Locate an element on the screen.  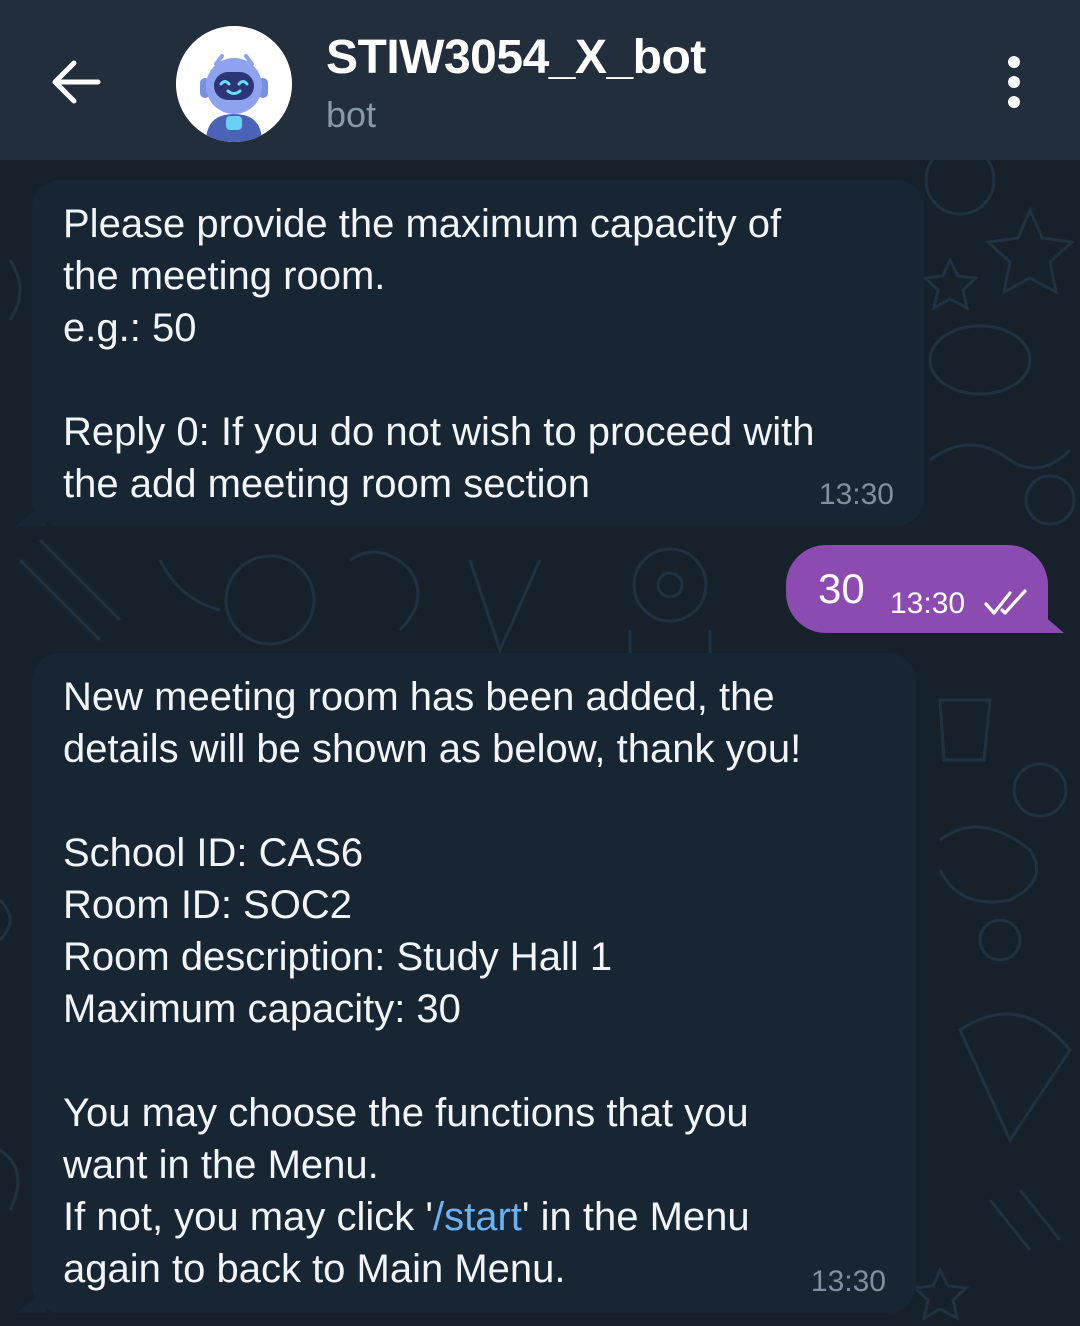
chat-title: STIW3054_X_bot is located at coordinates (516, 57).